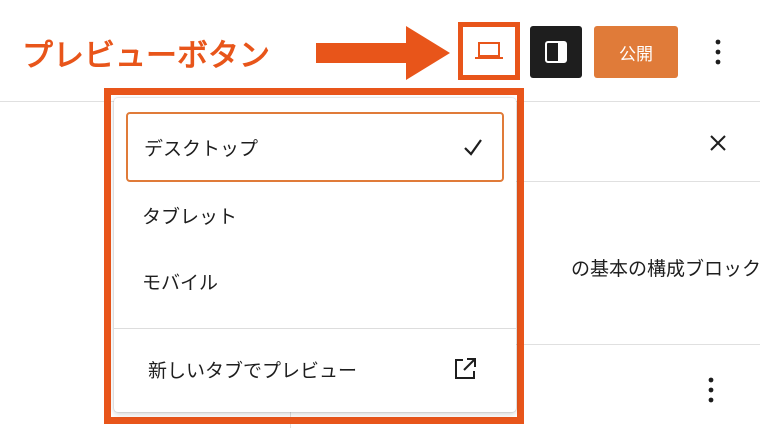 The height and width of the screenshot is (428, 760). I want to click on menu-item-label: モバイル, so click(180, 282).